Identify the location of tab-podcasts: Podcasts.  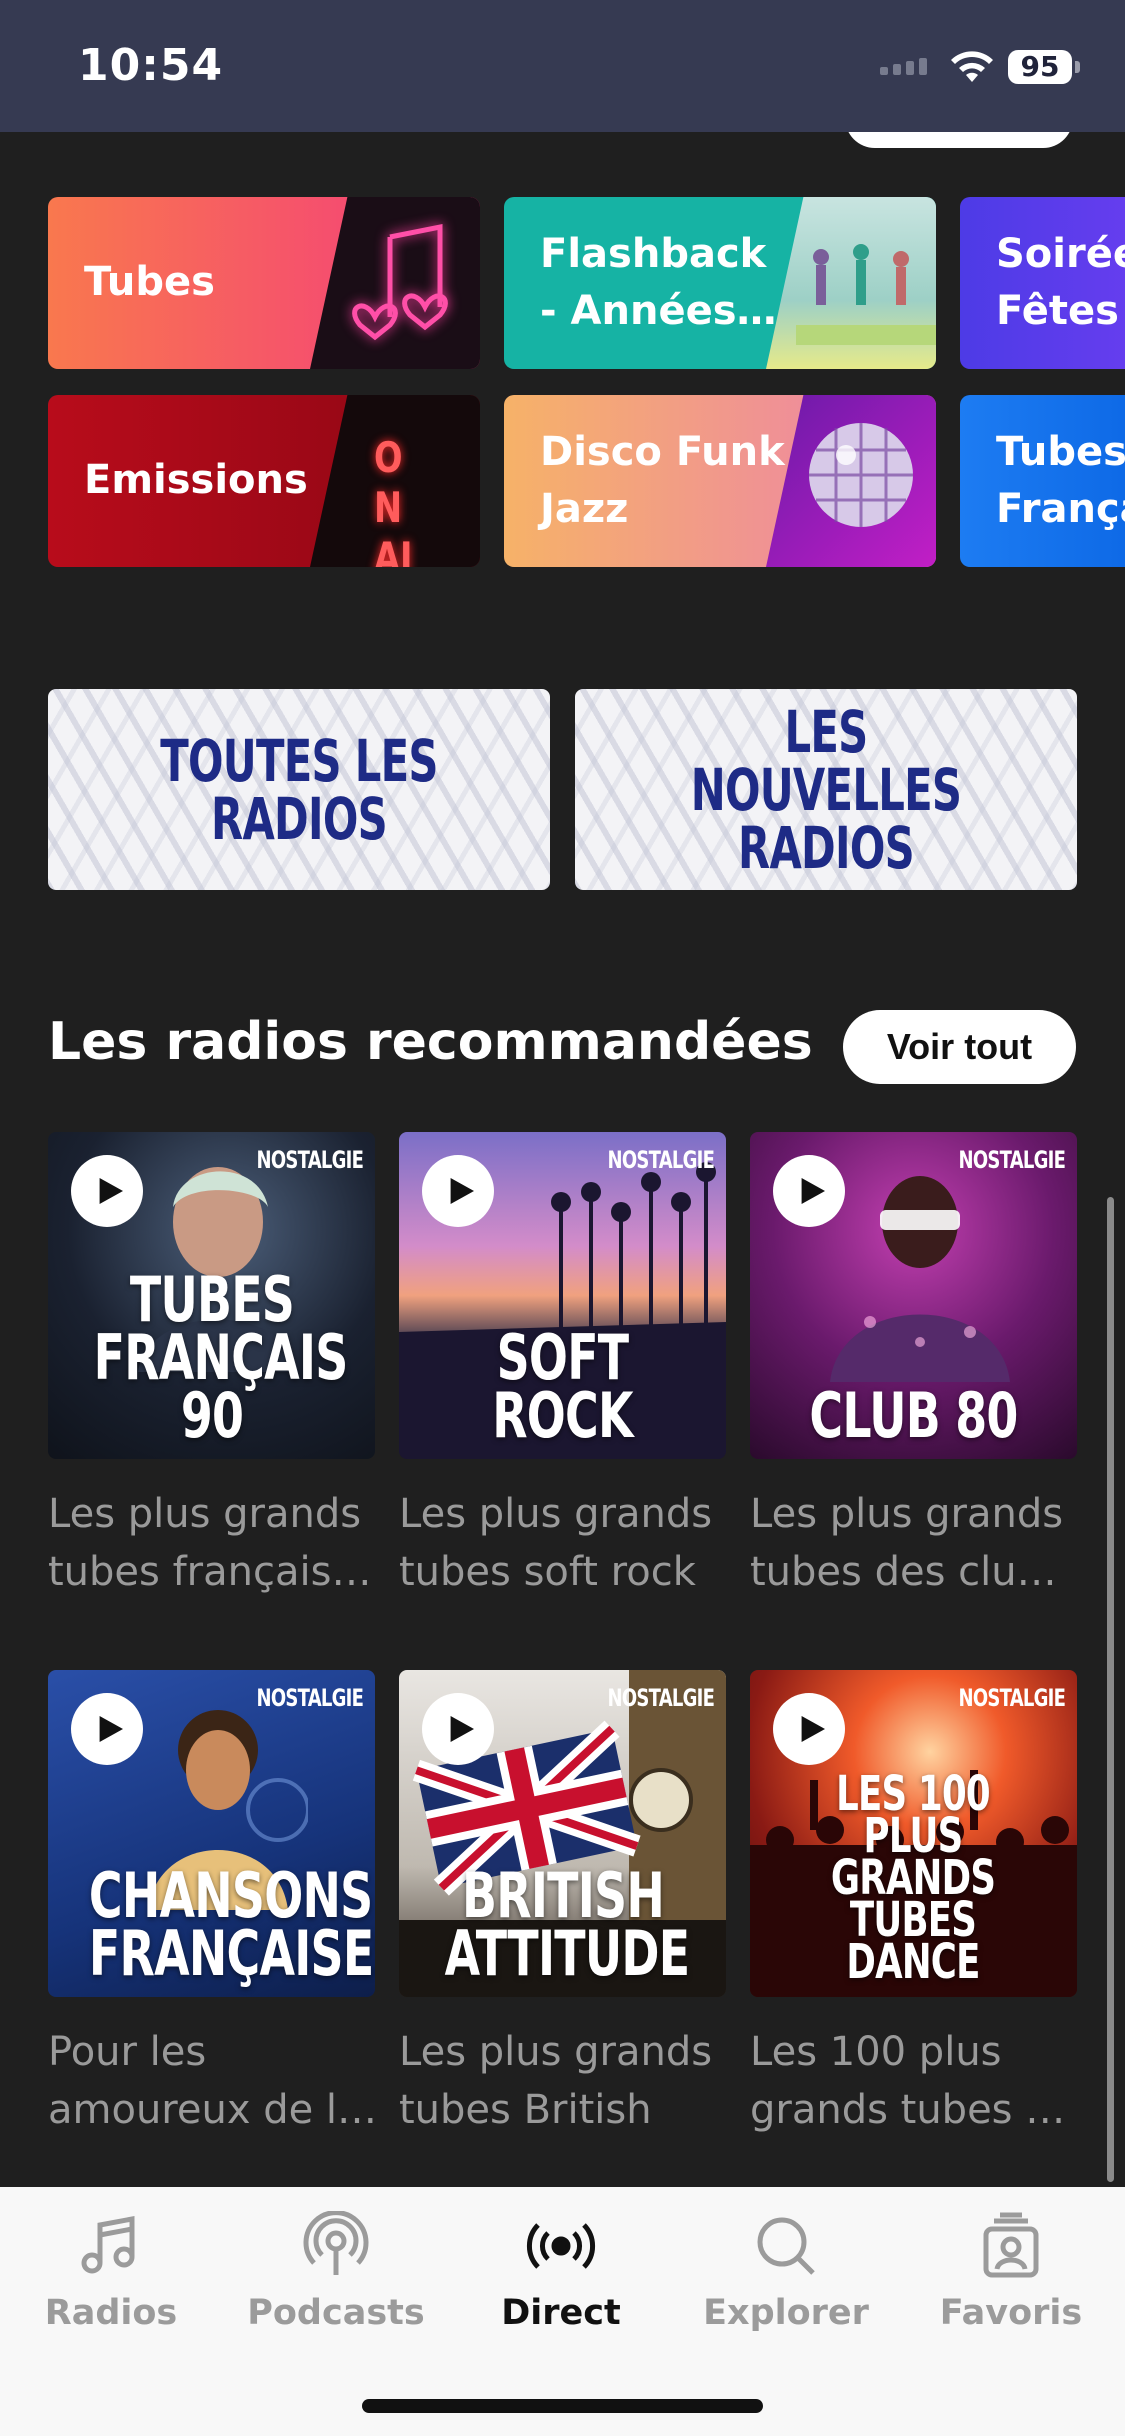
(336, 2272).